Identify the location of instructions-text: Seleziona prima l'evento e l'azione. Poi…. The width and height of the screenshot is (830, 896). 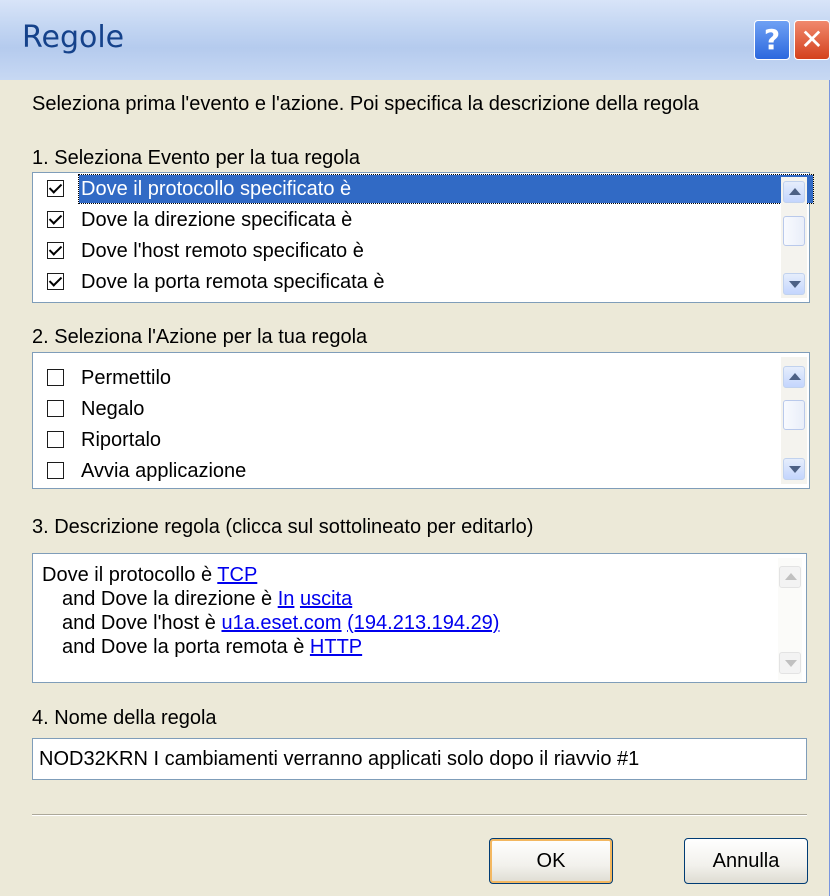
(365, 104).